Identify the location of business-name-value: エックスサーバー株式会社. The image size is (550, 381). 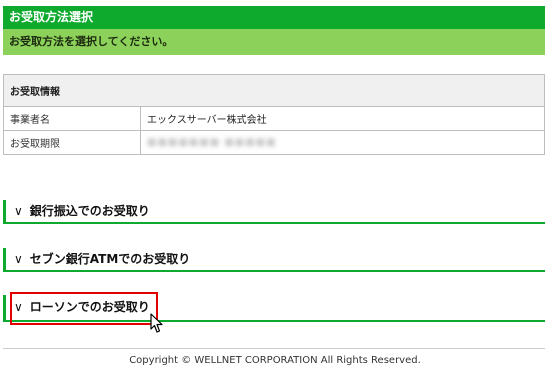
(342, 118).